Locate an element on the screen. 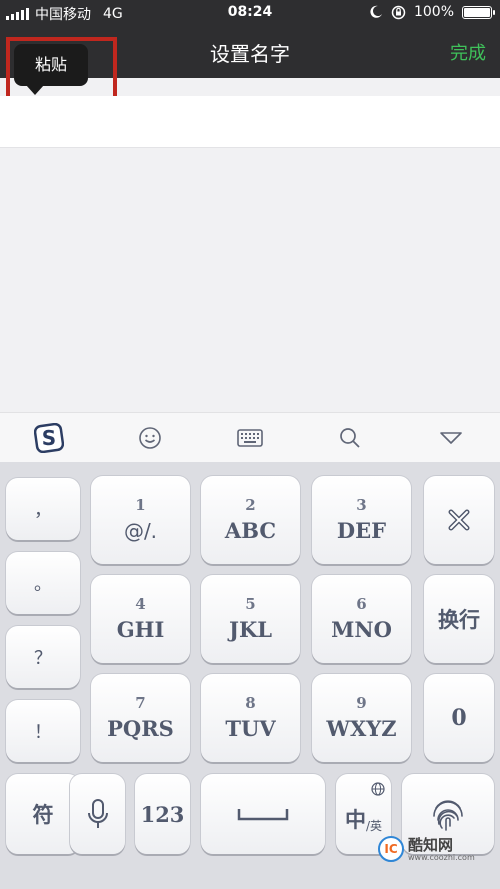  exclamation-label: ！ is located at coordinates (43, 732).